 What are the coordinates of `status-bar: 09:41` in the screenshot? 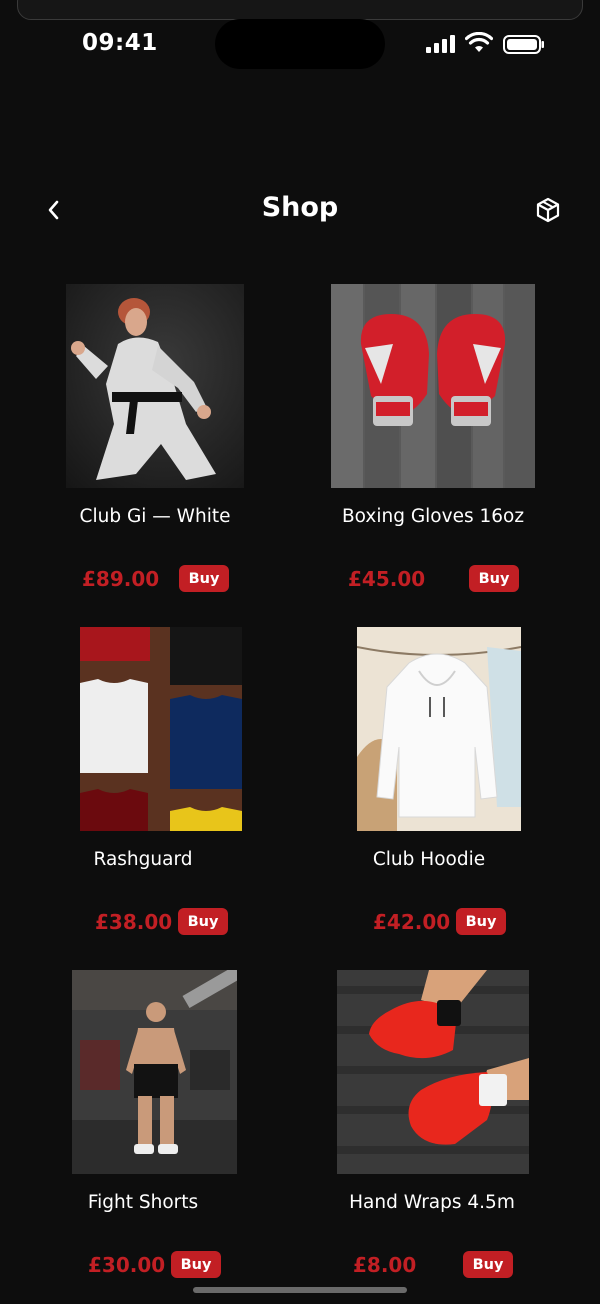 It's located at (300, 45).